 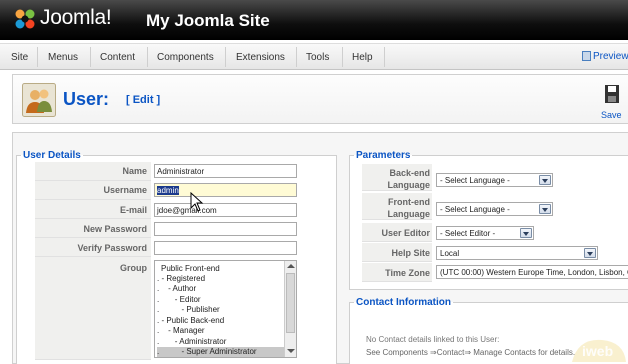 What do you see at coordinates (320, 99) in the screenshot?
I see `toolbar: User: [ Edit ] Save` at bounding box center [320, 99].